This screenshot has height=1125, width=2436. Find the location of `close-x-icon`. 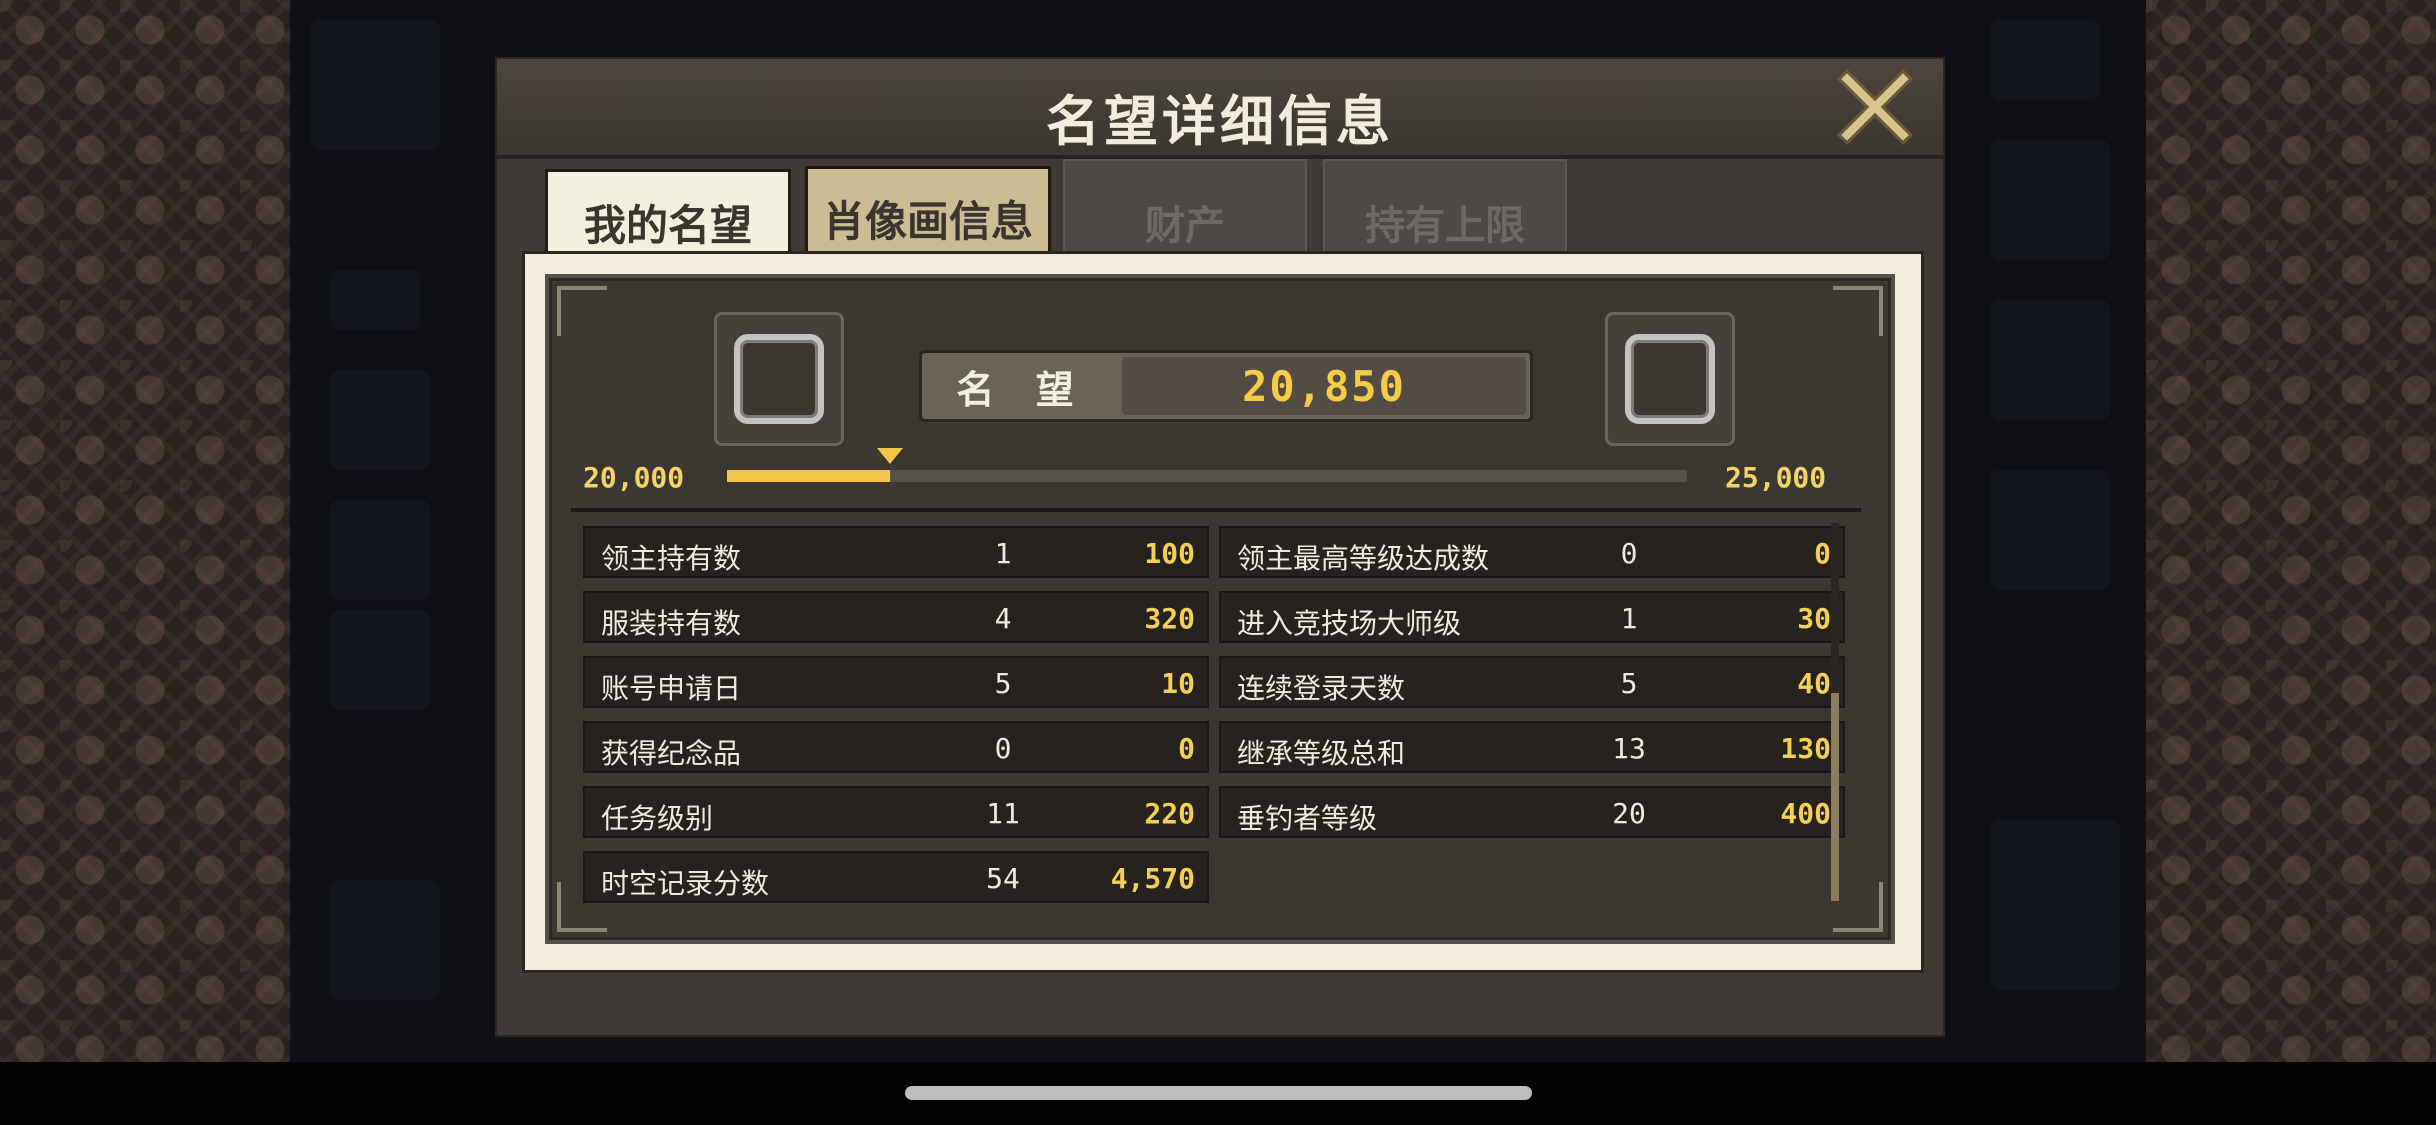

close-x-icon is located at coordinates (1875, 107).